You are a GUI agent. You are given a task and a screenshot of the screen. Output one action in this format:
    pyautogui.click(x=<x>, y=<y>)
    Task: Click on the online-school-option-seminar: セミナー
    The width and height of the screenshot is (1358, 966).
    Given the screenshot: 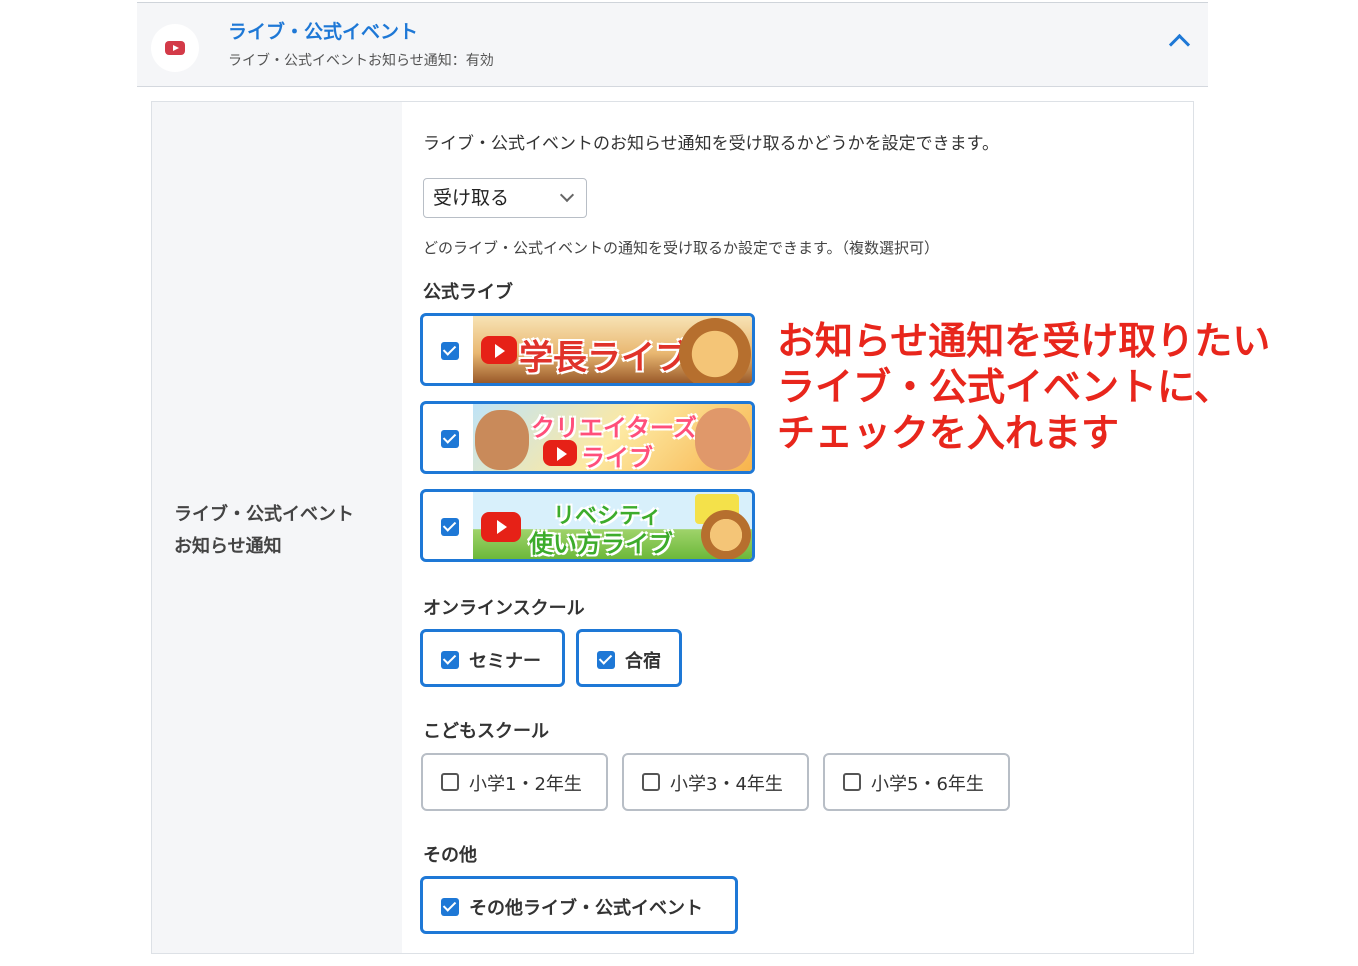 What is the action you would take?
    pyautogui.click(x=492, y=658)
    